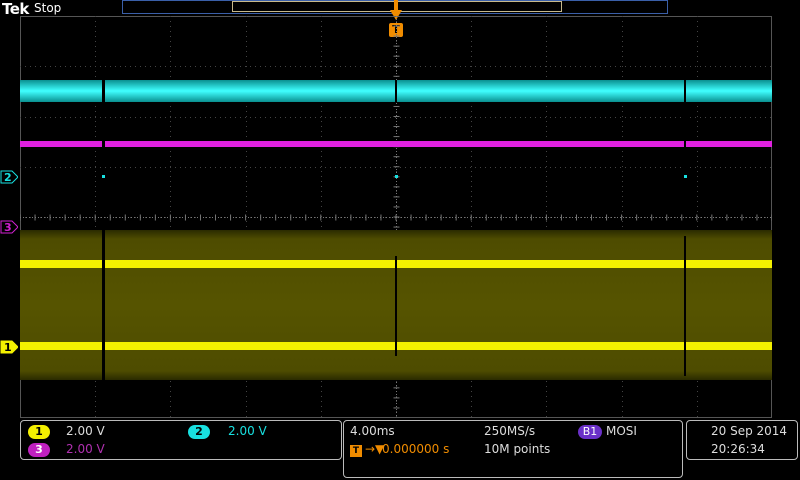 This screenshot has width=800, height=480. Describe the element at coordinates (85, 431) in the screenshot. I see `ch1-scale: 2.00 V` at that location.